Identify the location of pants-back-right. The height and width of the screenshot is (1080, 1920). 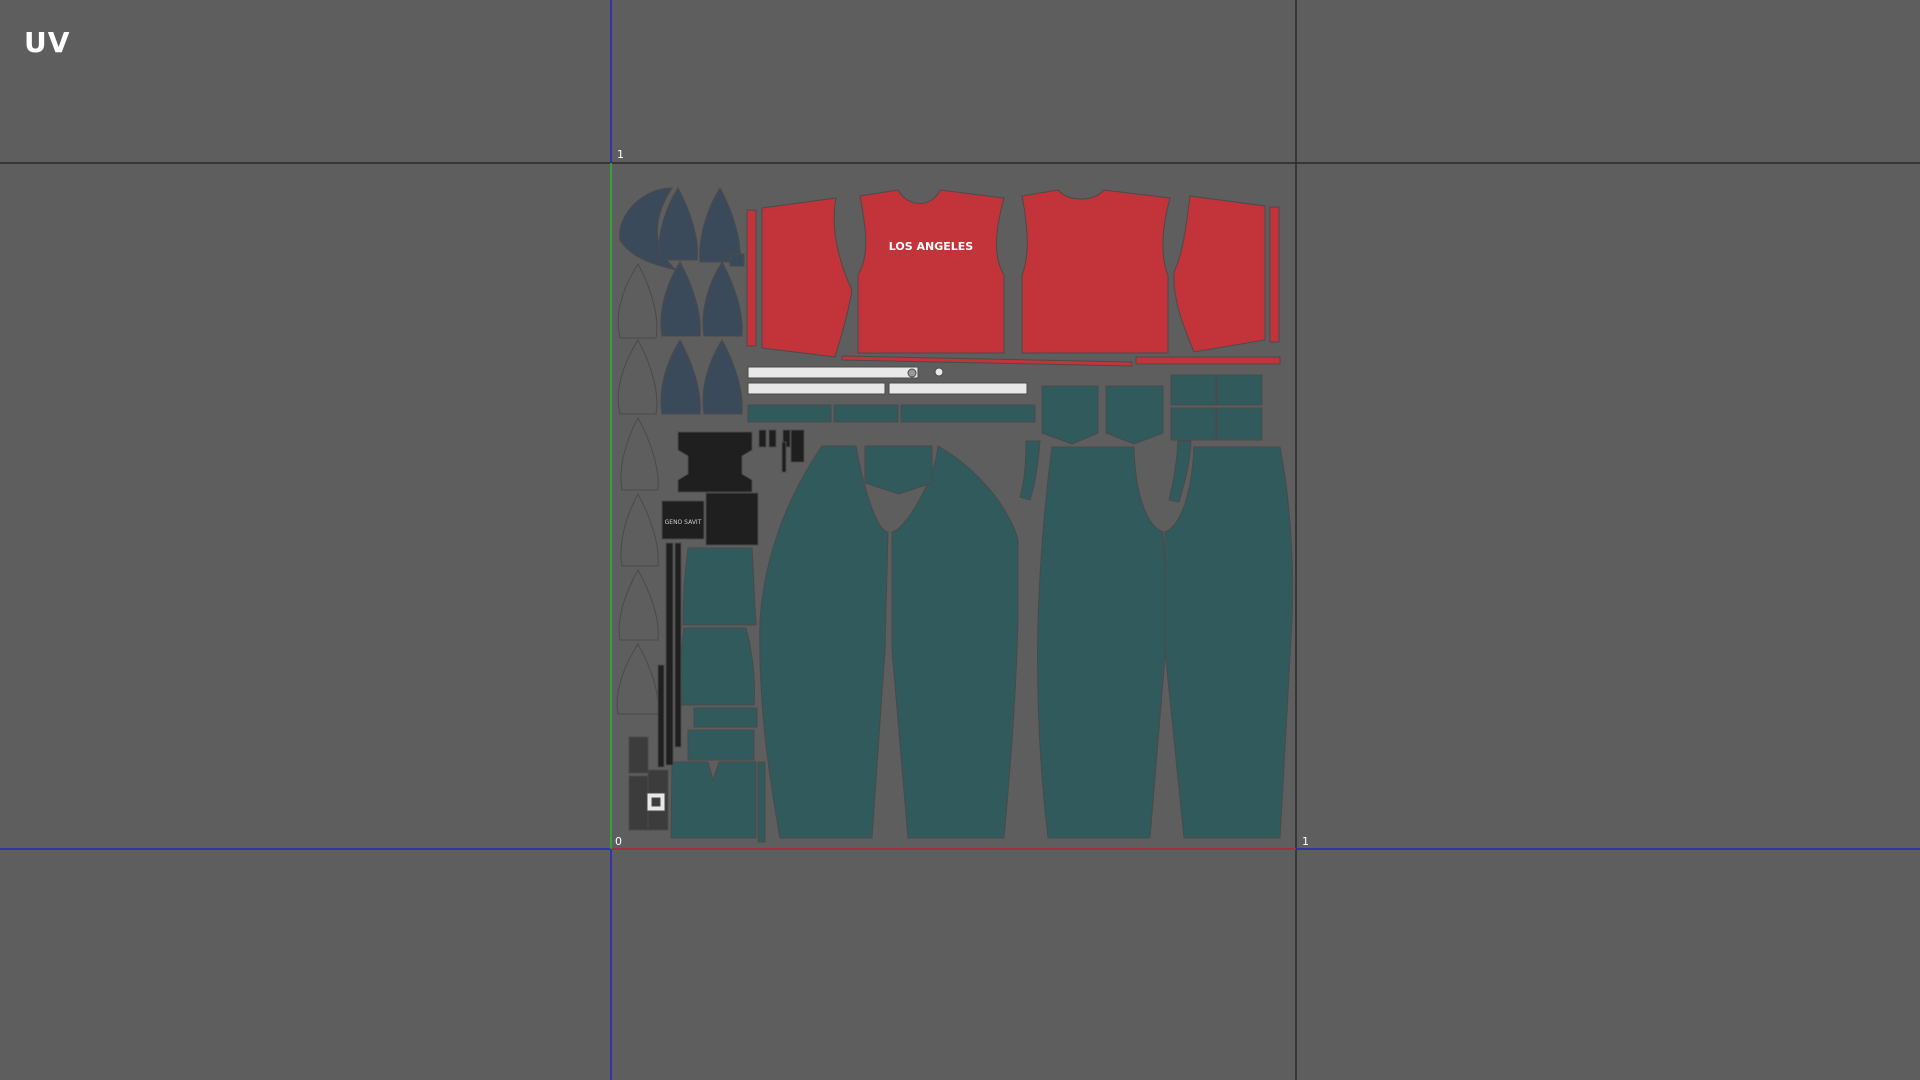
(1228, 642).